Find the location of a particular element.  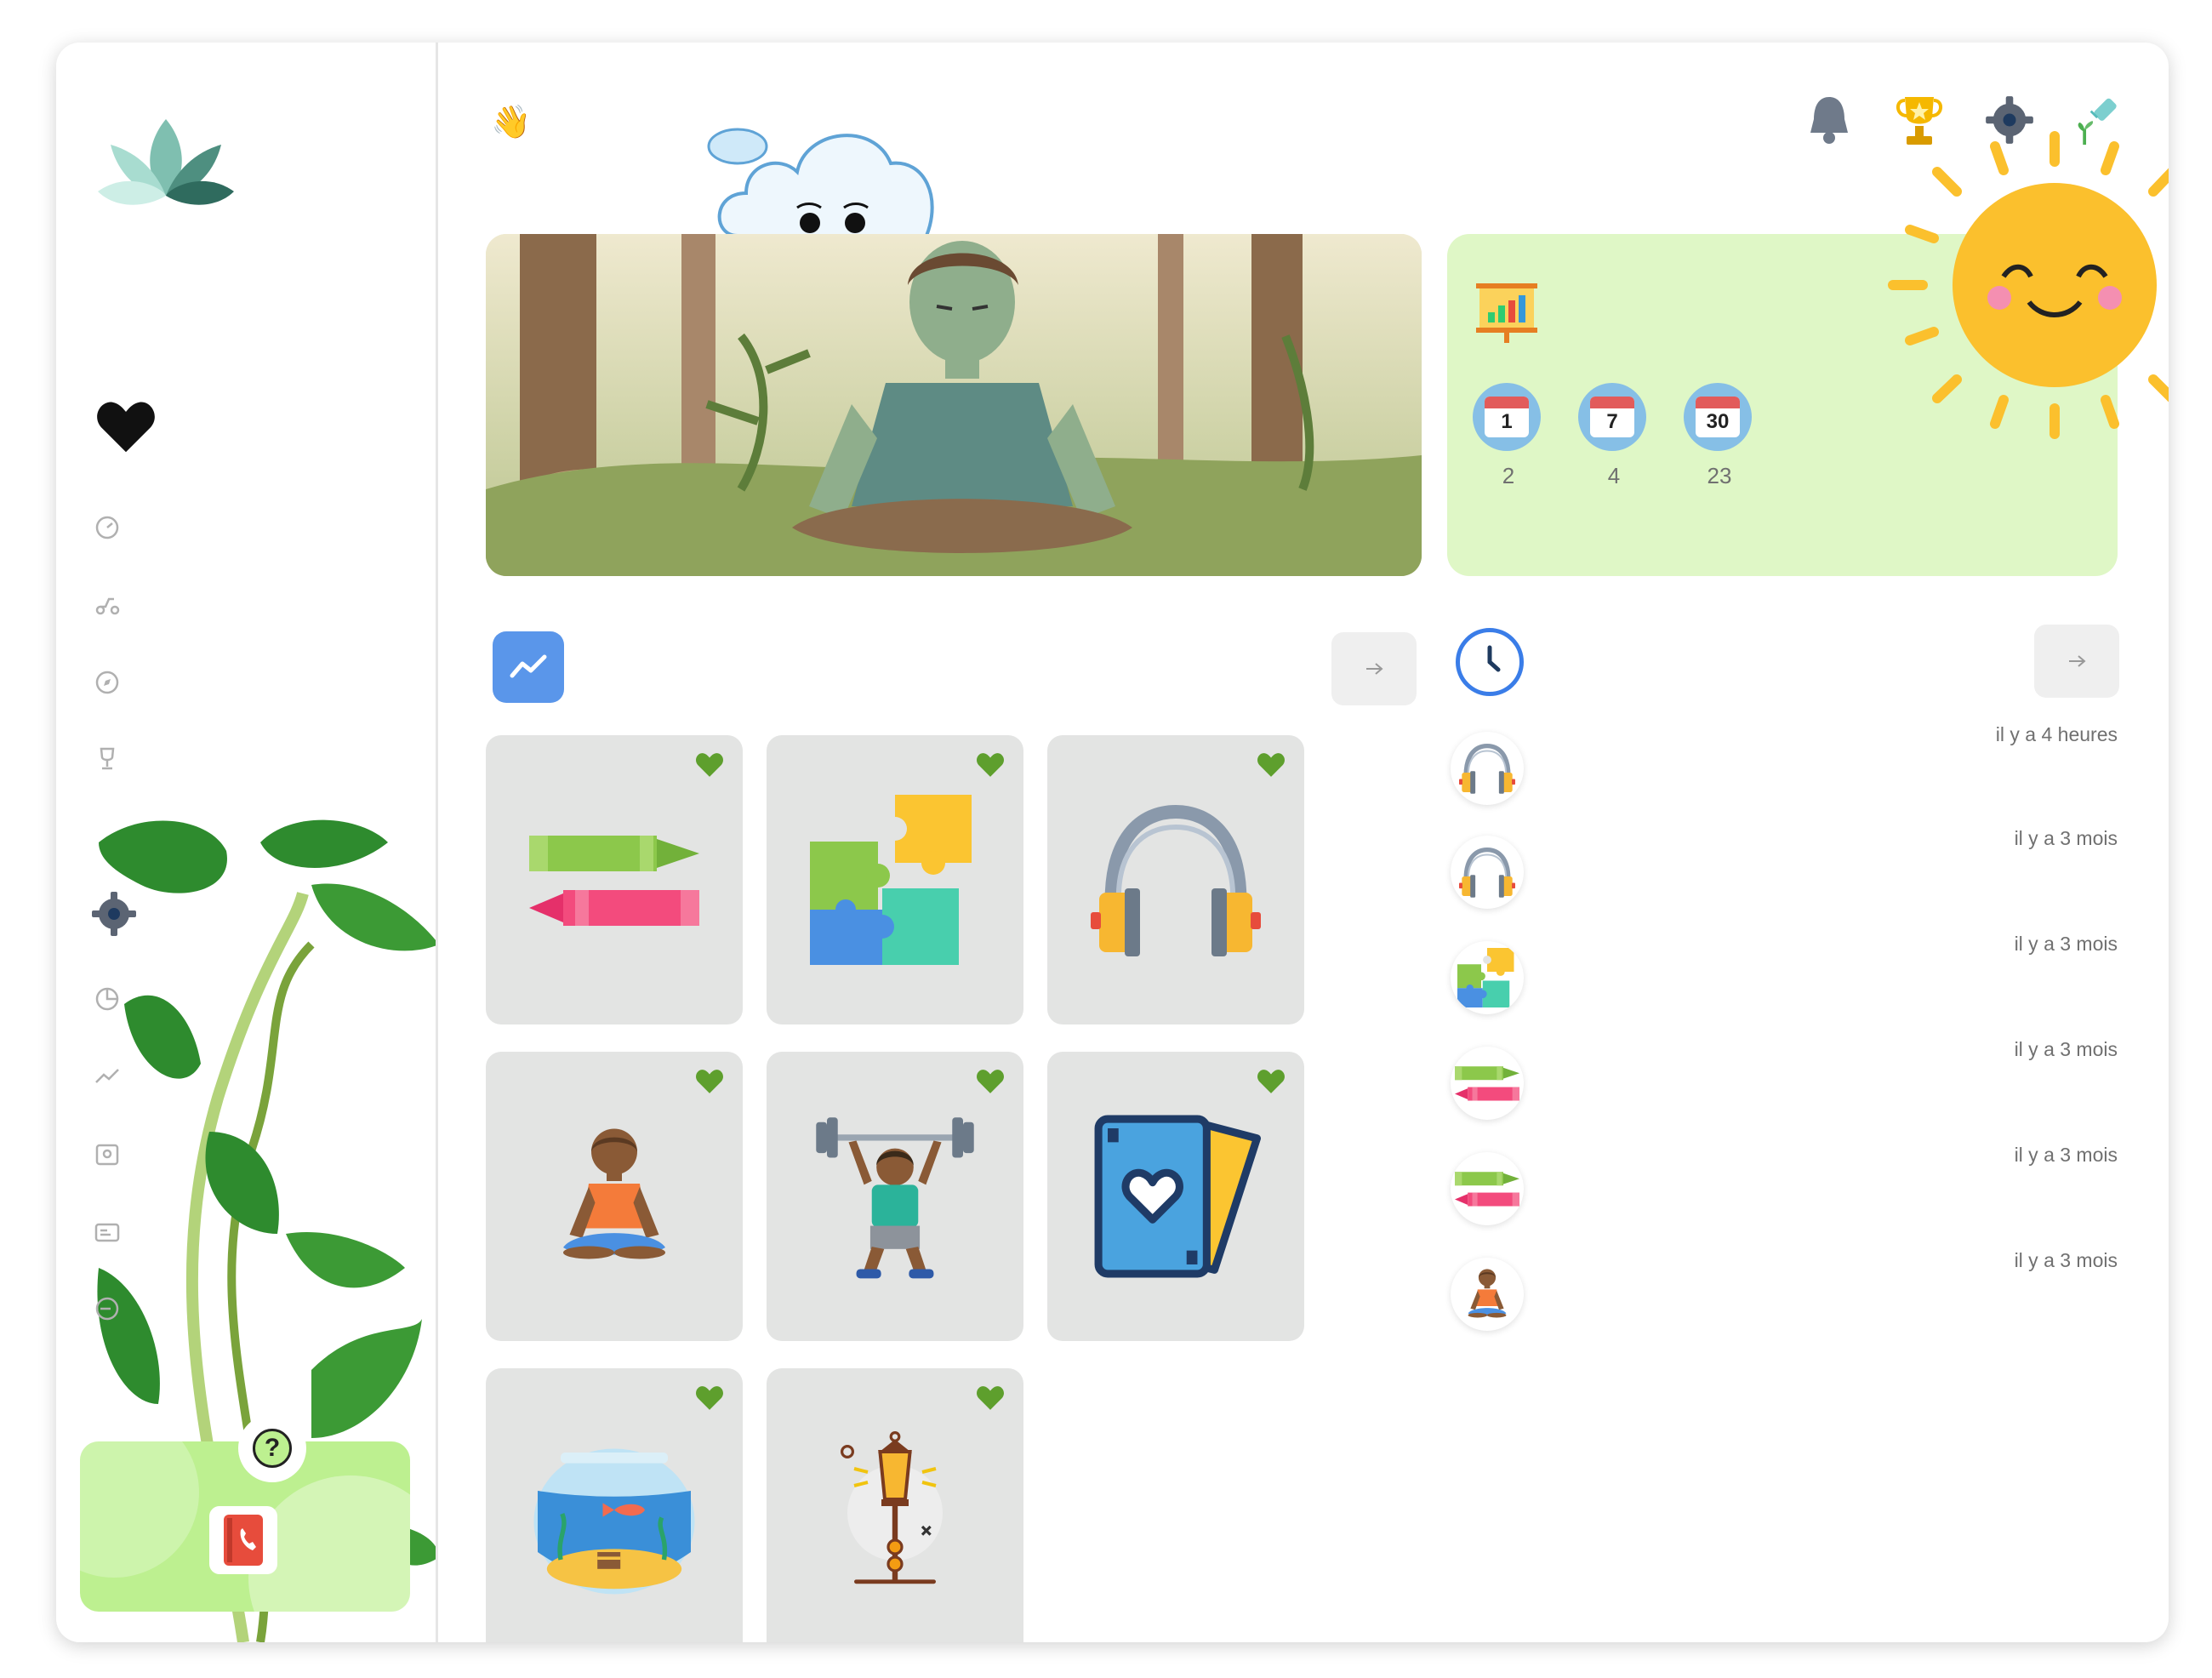

waving-hand-icon: 👋 is located at coordinates (511, 122).